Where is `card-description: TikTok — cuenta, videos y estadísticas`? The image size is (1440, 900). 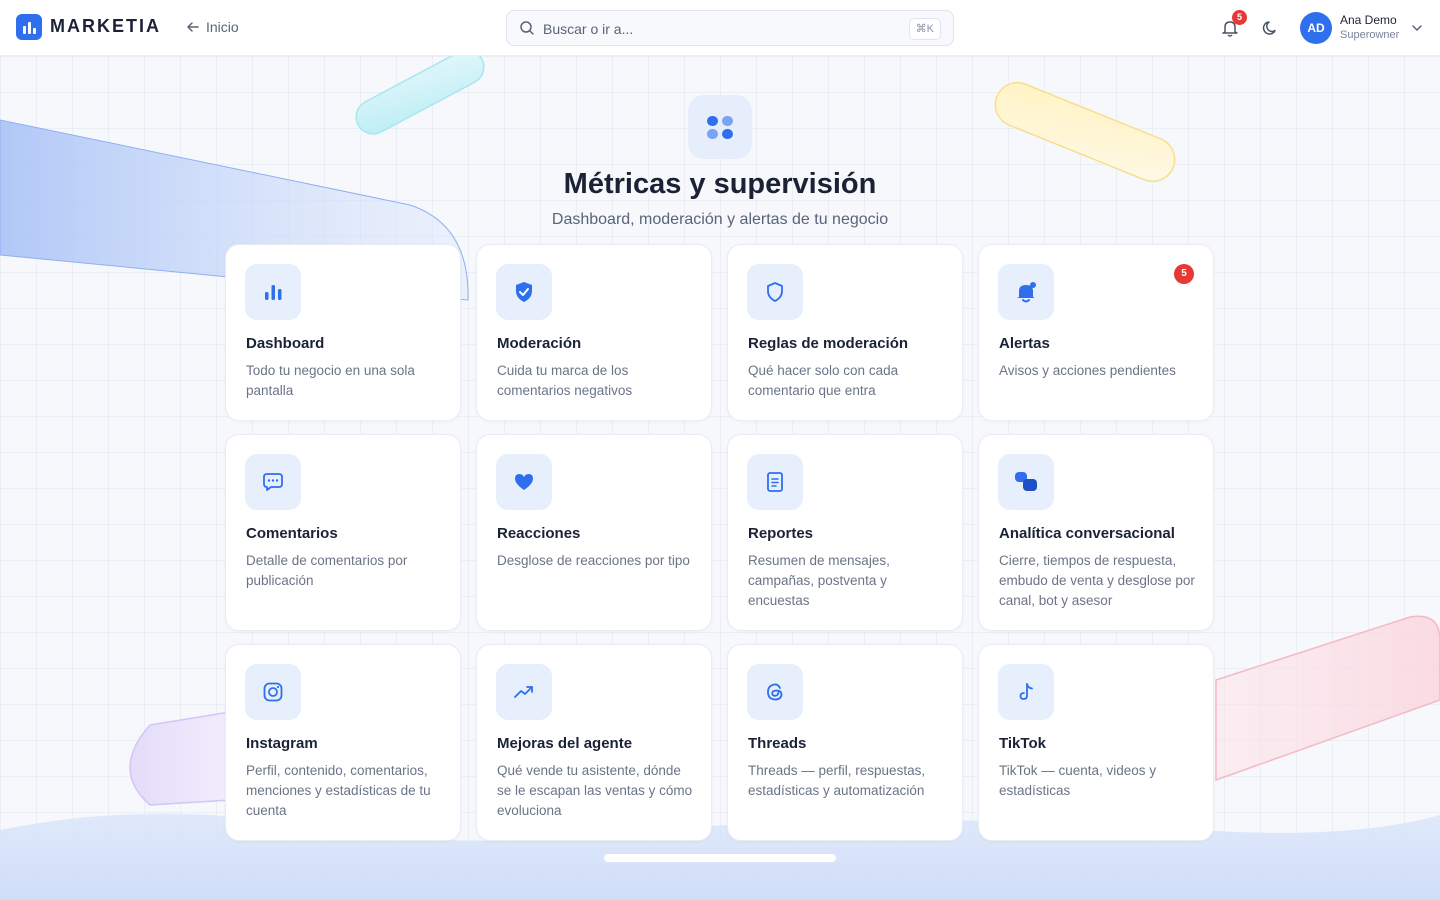 card-description: TikTok — cuenta, videos y estadísticas is located at coordinates (1078, 780).